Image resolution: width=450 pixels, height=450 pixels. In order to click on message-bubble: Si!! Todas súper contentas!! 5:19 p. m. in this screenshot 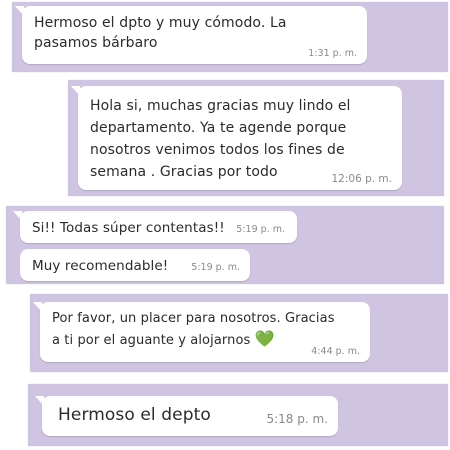, I will do `click(155, 227)`.